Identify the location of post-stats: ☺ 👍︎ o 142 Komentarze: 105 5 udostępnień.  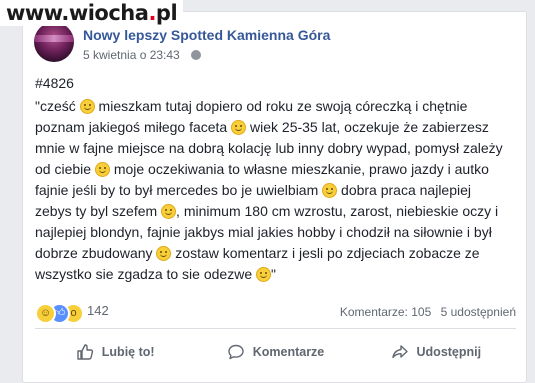
(275, 312).